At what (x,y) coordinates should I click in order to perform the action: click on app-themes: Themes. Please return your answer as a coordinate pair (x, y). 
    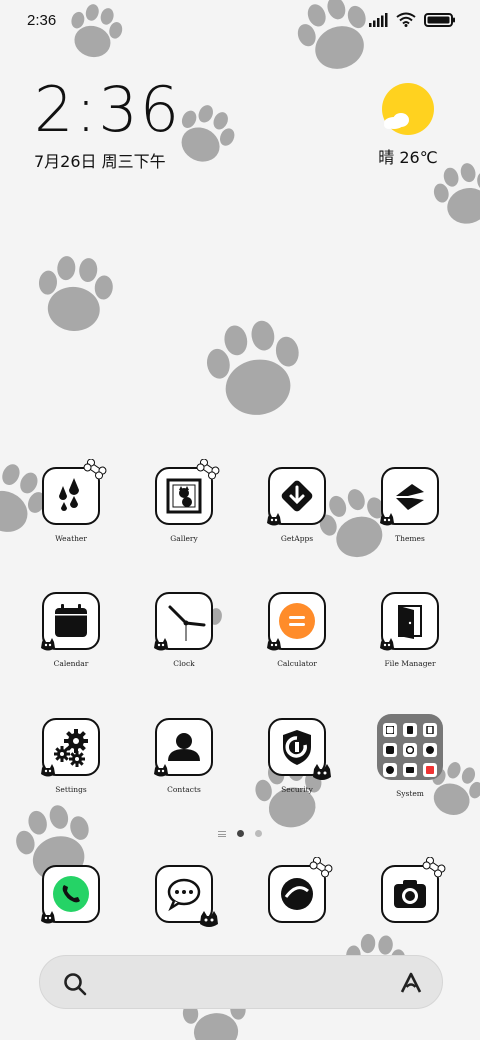
    Looking at the image, I should click on (410, 505).